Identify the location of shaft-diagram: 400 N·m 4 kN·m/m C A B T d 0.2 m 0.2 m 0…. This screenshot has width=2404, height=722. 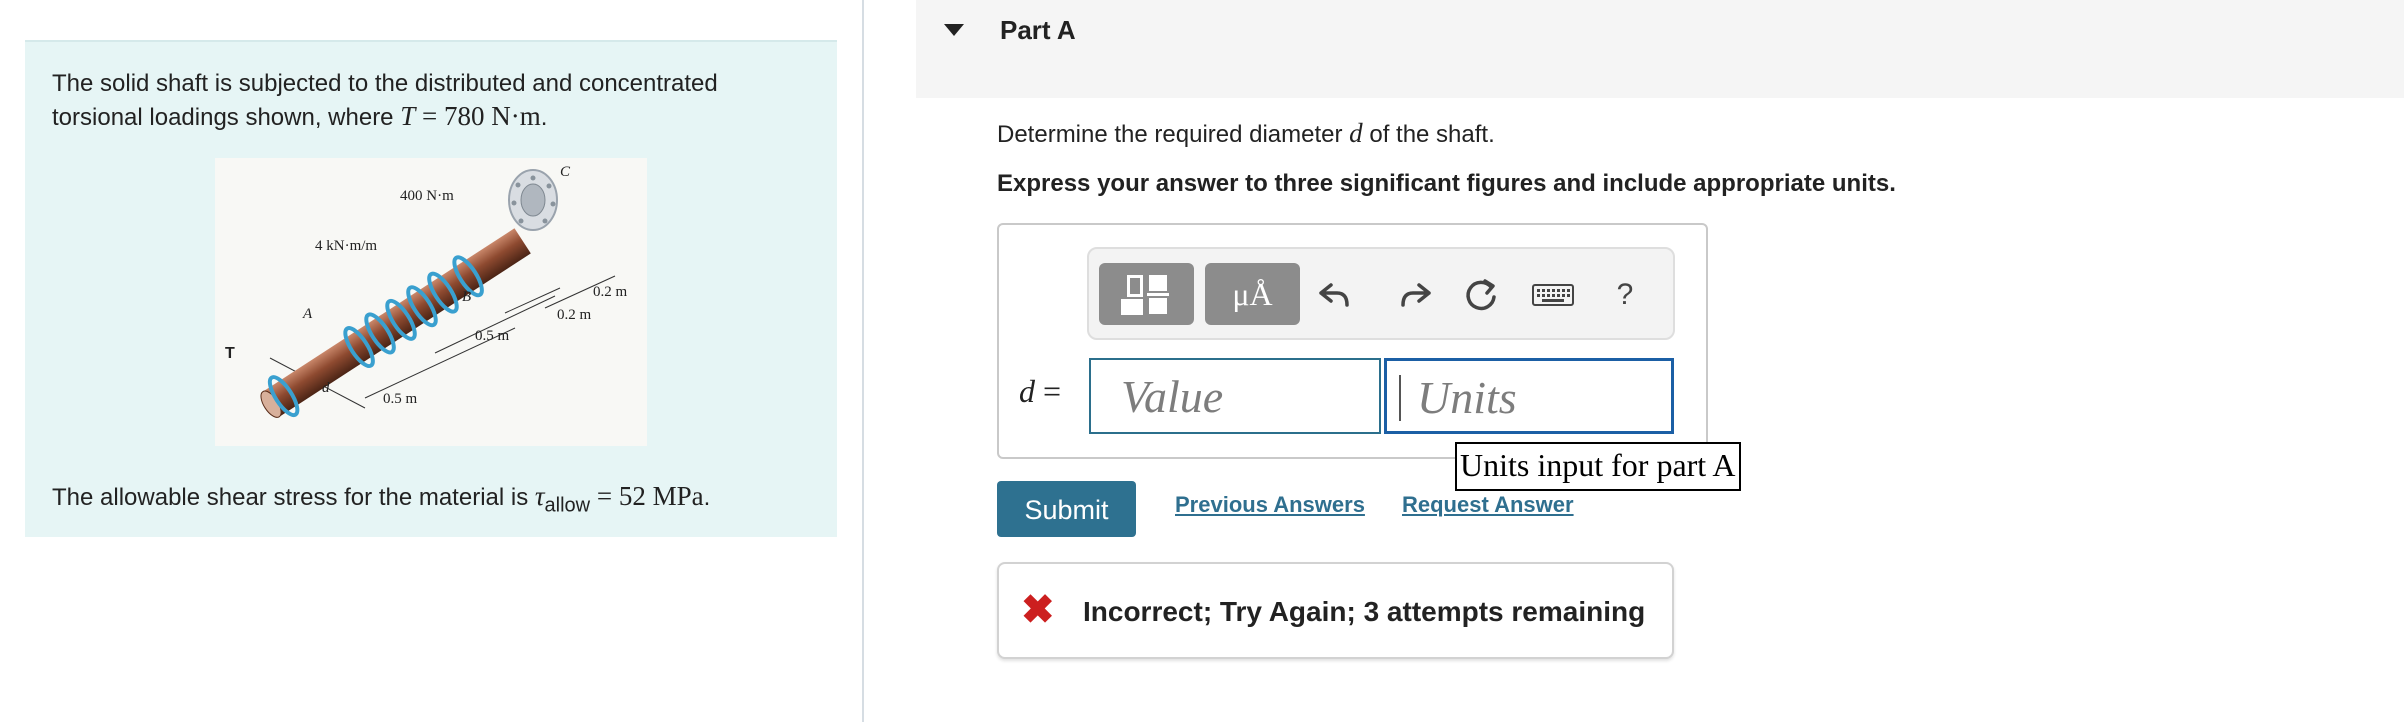
(426, 291).